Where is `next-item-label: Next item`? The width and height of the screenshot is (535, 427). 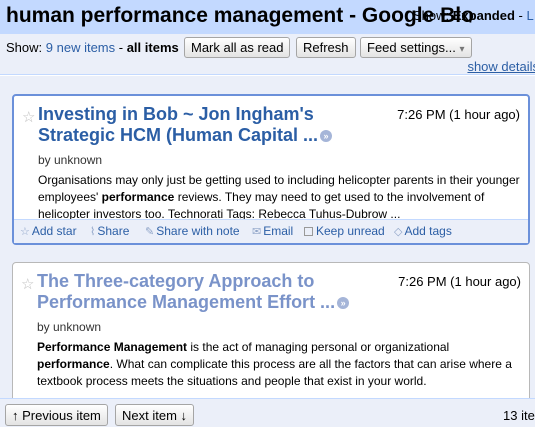 next-item-label: Next item is located at coordinates (149, 415).